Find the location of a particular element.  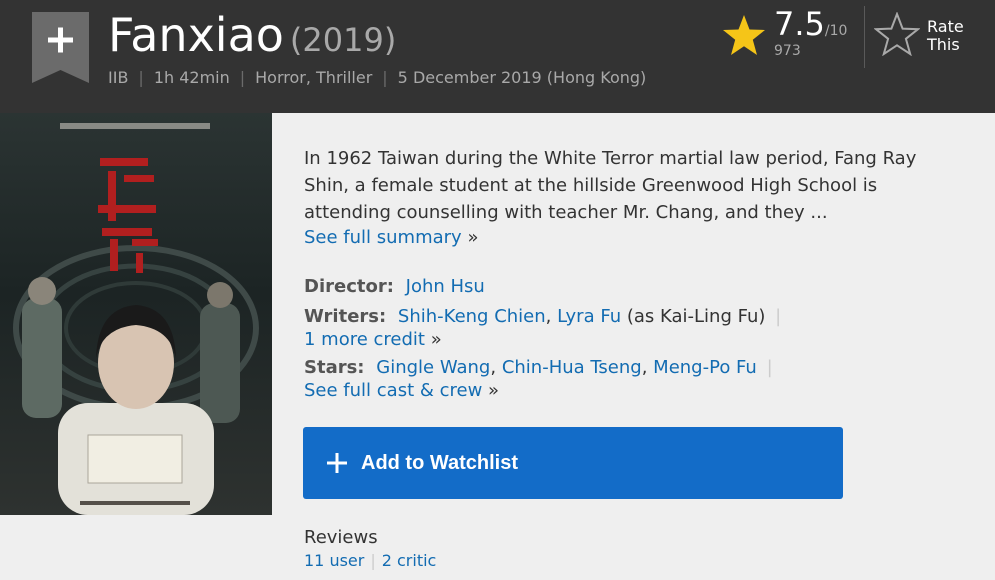

add-to-watchlist-label: Add to Watchlist is located at coordinates (440, 463).